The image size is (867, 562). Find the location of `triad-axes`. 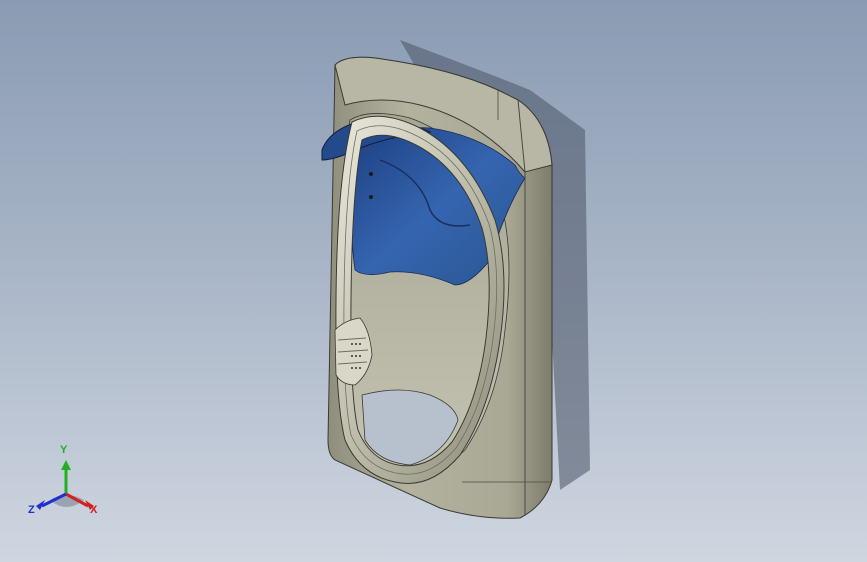

triad-axes is located at coordinates (65, 485).